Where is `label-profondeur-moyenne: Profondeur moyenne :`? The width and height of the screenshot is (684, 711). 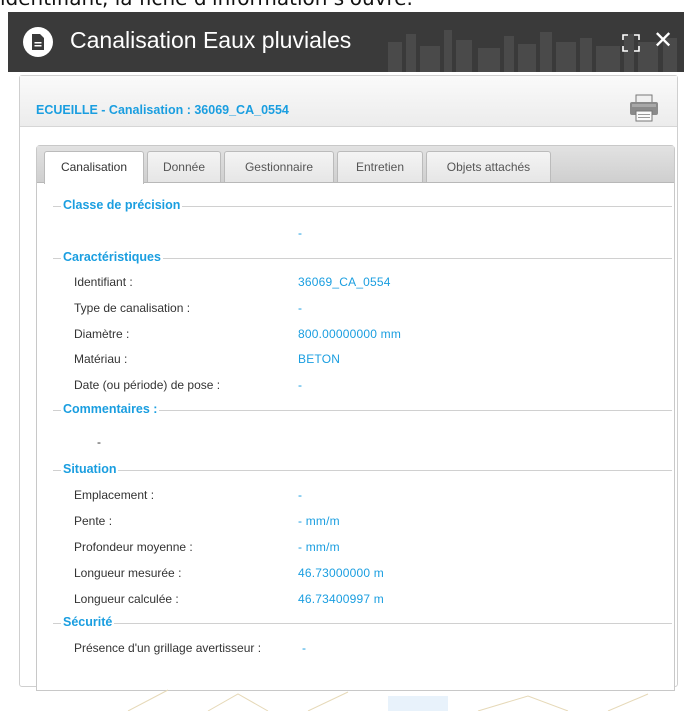 label-profondeur-moyenne: Profondeur moyenne : is located at coordinates (133, 547).